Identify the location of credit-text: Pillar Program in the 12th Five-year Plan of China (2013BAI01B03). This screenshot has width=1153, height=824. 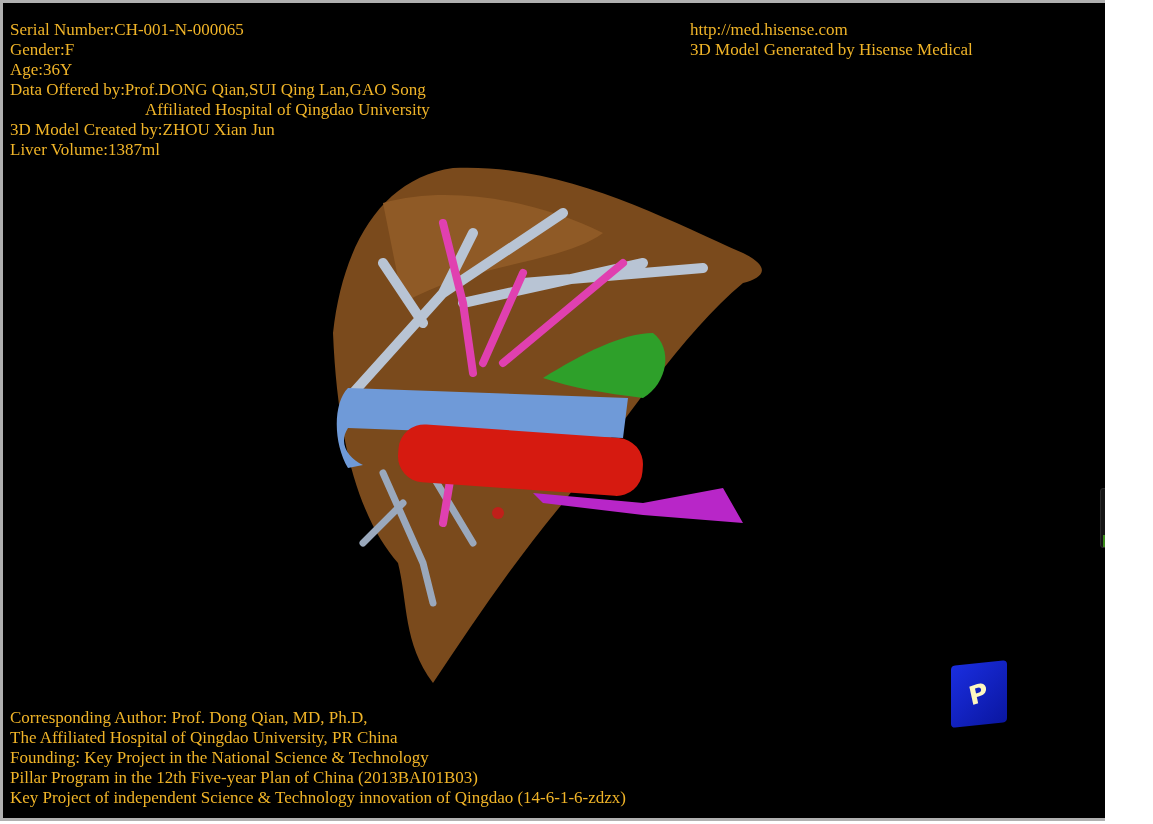
(244, 778).